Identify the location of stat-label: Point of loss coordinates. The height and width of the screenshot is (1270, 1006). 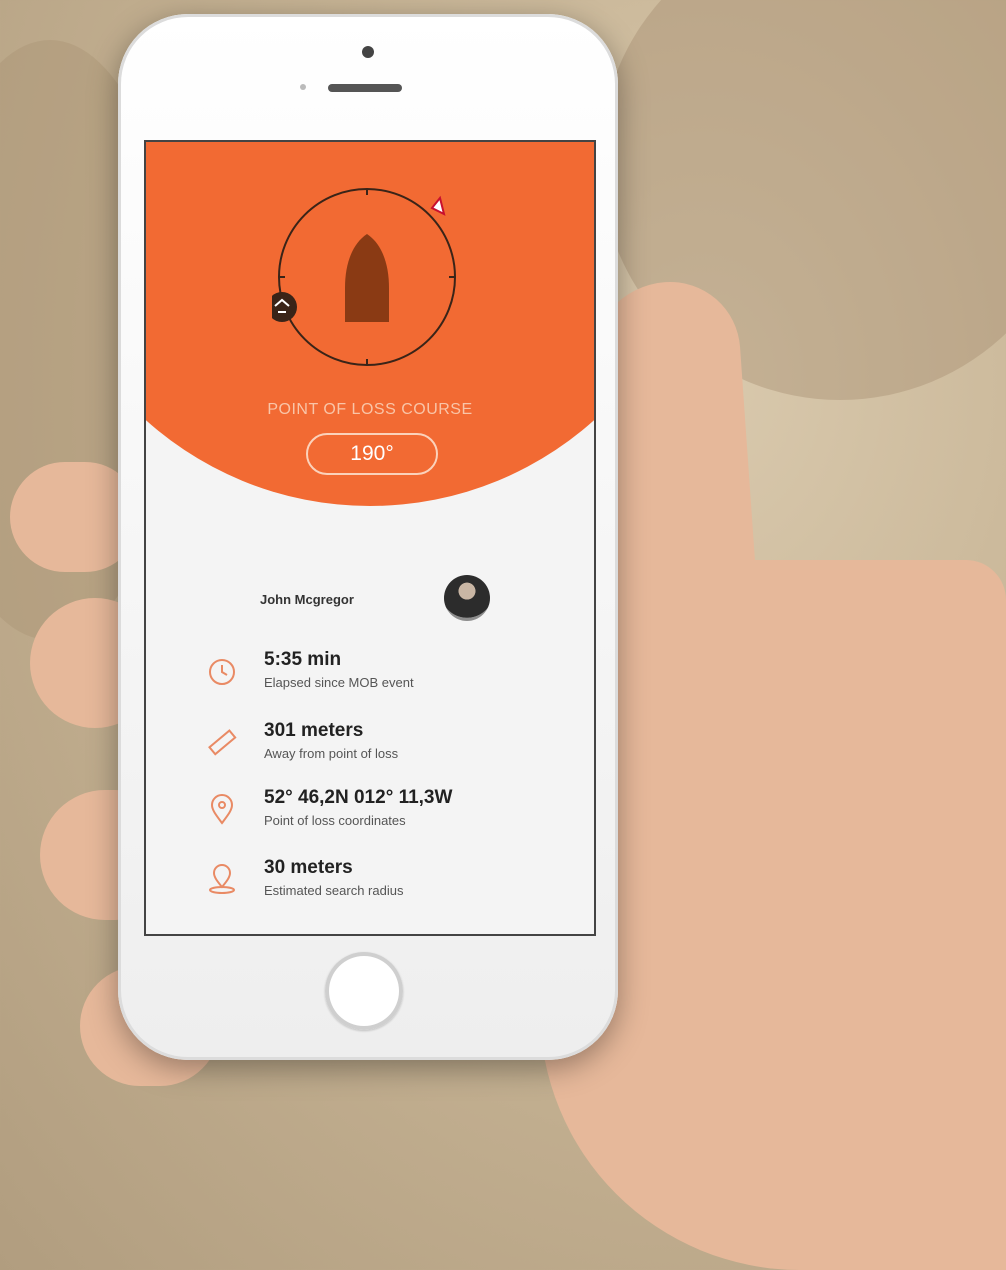
(335, 820).